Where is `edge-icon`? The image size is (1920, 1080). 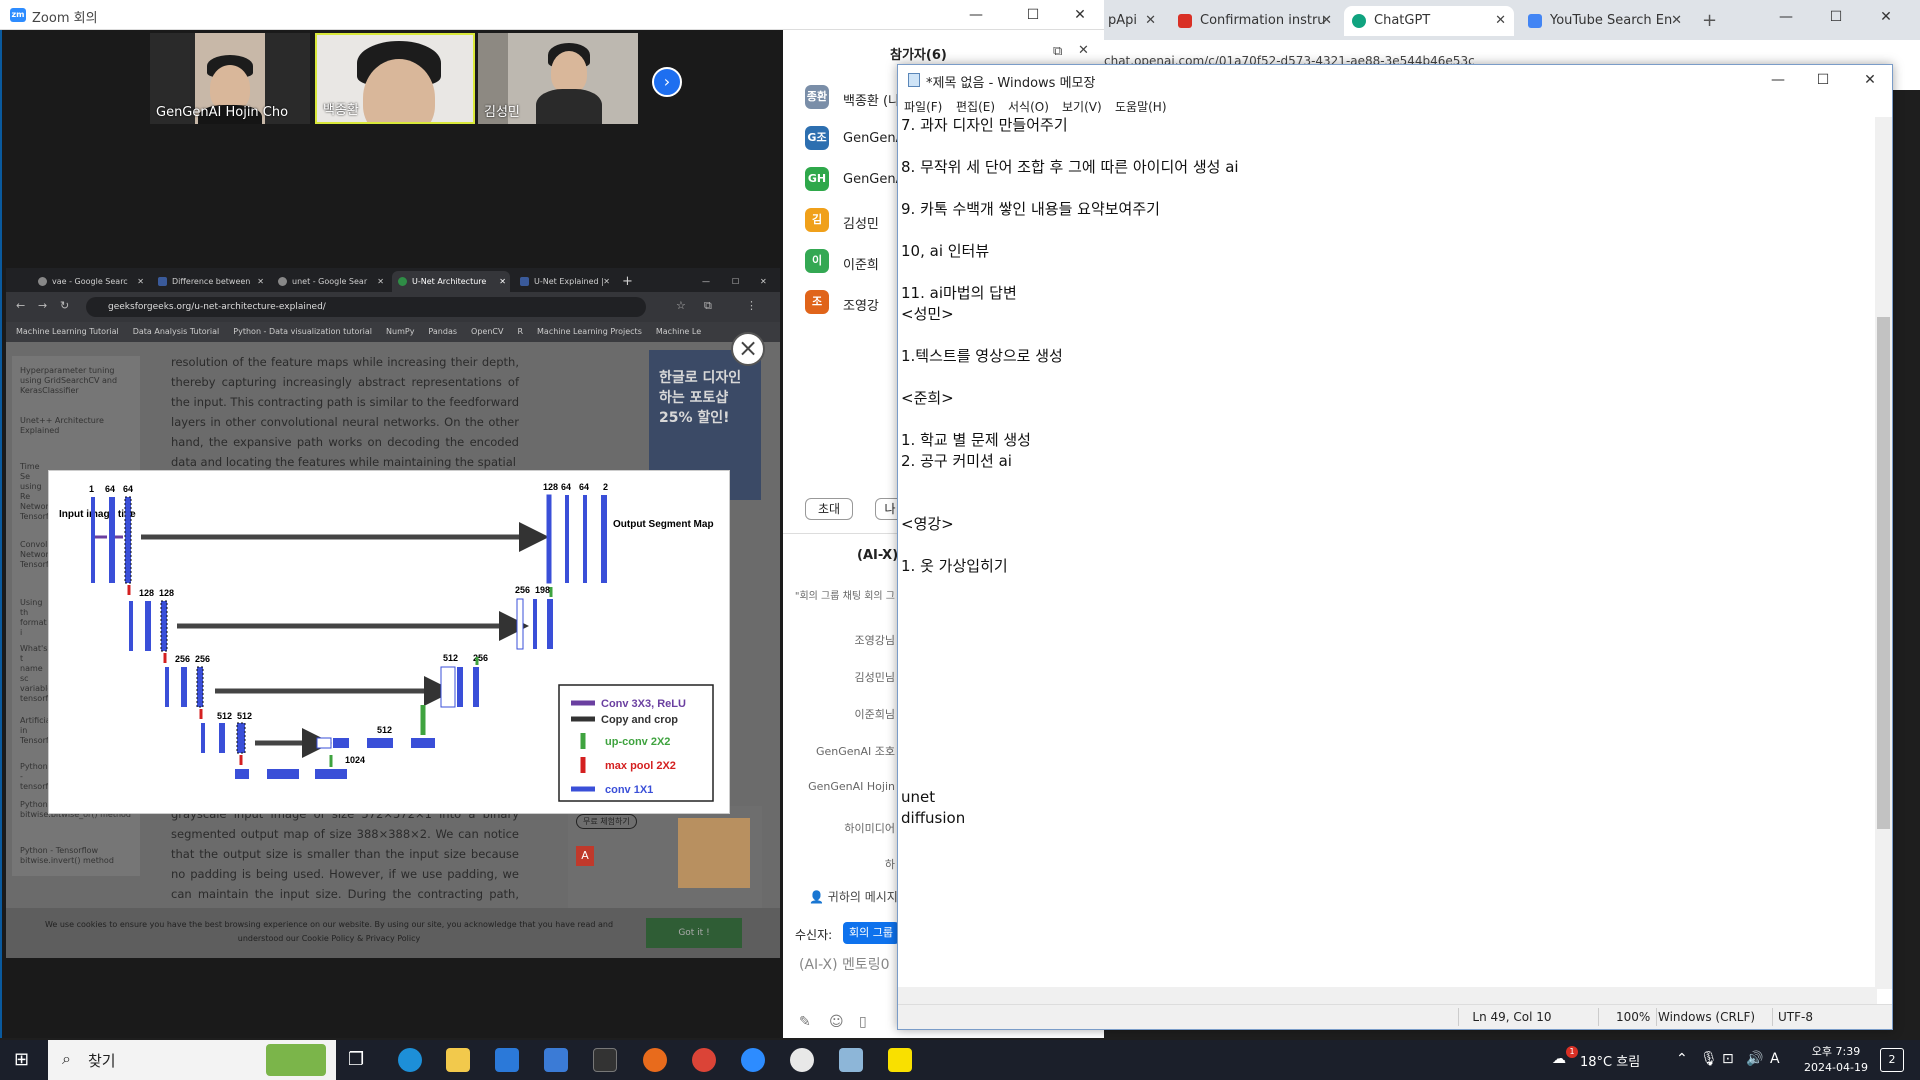
edge-icon is located at coordinates (410, 1060).